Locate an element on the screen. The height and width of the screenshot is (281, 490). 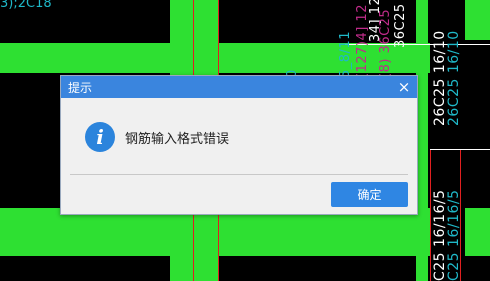
dialog-titlebar: 提示 × is located at coordinates (239, 87).